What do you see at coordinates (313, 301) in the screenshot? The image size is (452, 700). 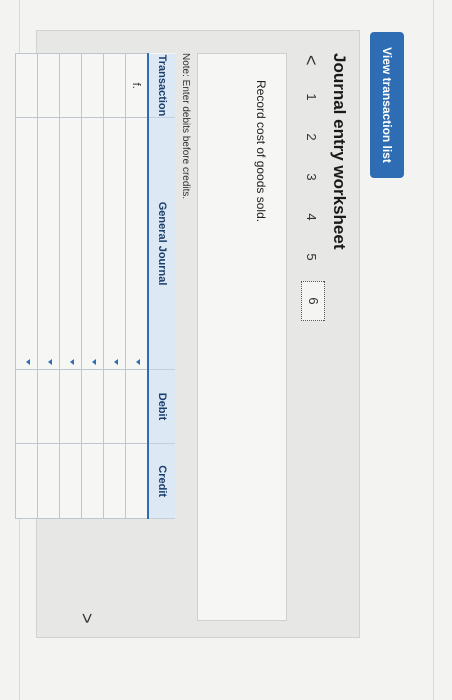 I see `step-6-active: 6` at bounding box center [313, 301].